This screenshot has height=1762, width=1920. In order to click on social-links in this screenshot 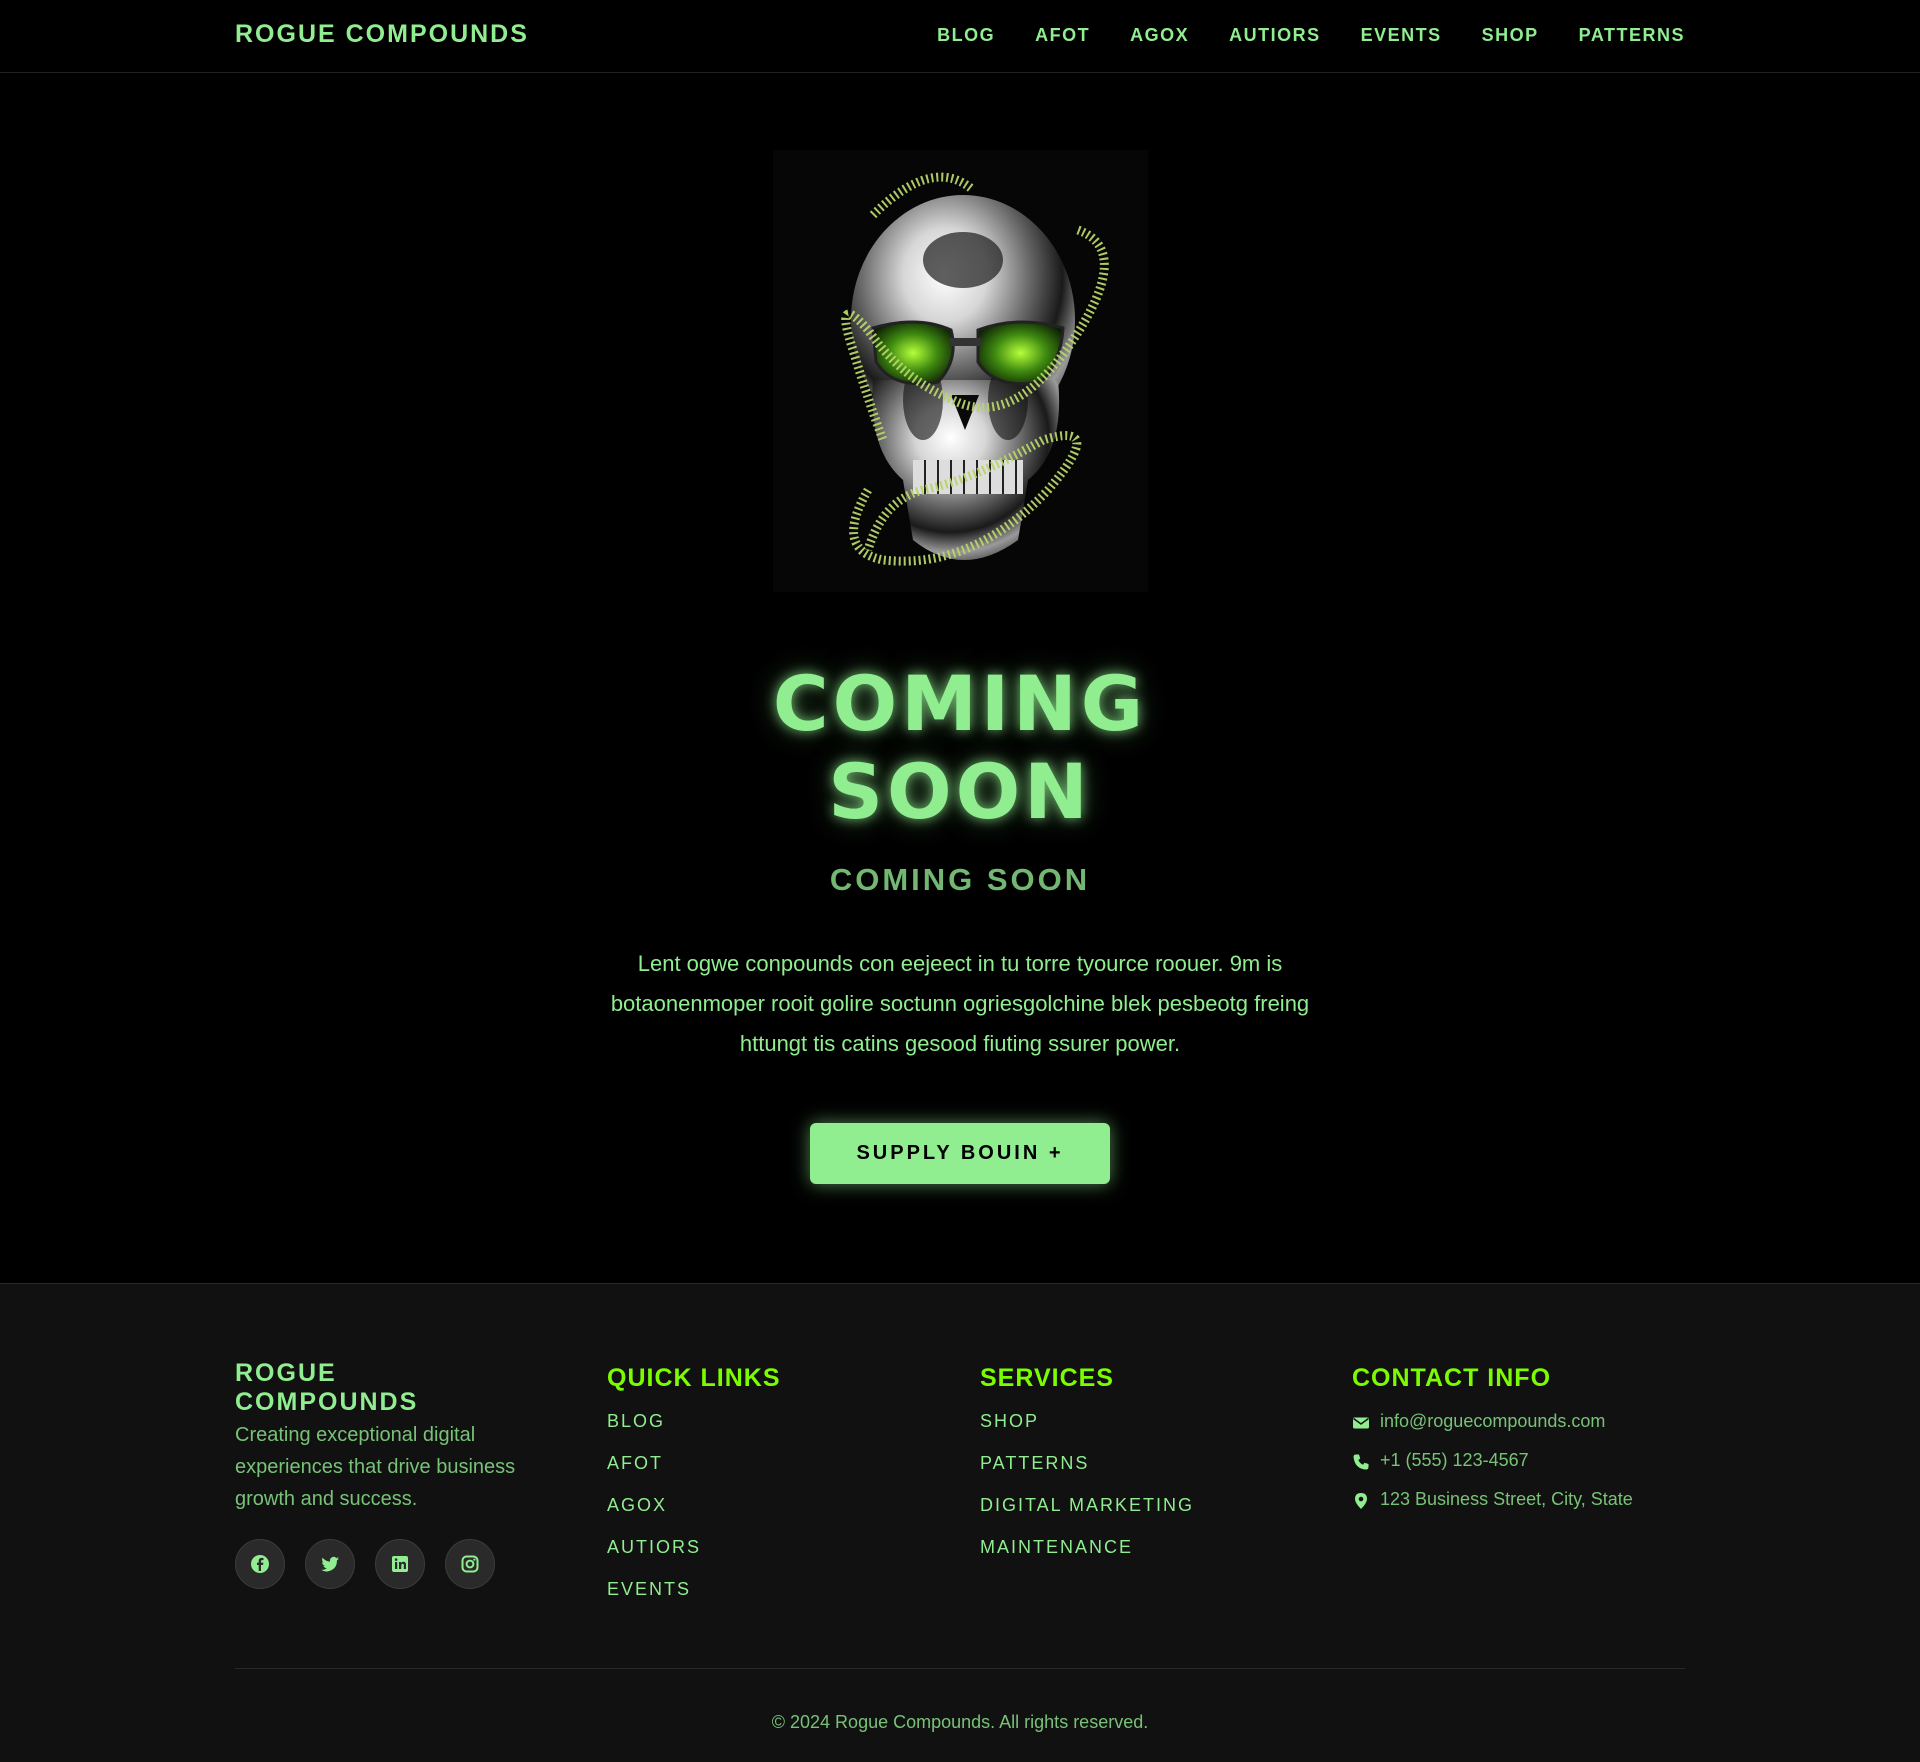, I will do `click(400, 1564)`.